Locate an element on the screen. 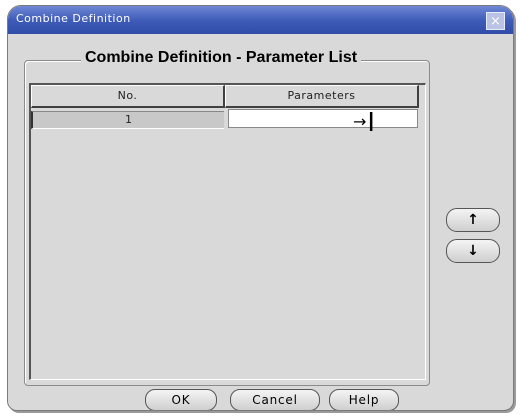 This screenshot has width=520, height=419. arrow-up-icon: ↑ is located at coordinates (473, 220).